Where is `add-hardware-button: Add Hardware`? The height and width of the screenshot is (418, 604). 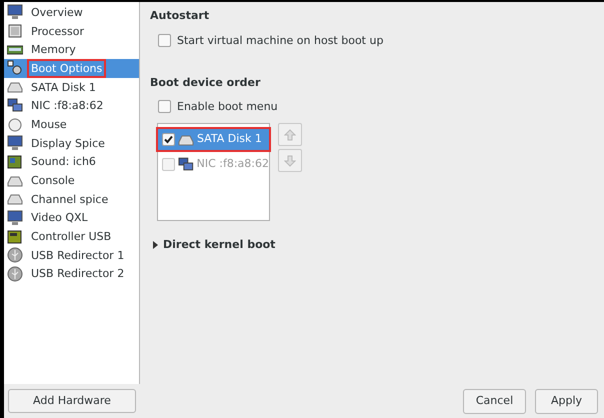
add-hardware-button: Add Hardware is located at coordinates (72, 401).